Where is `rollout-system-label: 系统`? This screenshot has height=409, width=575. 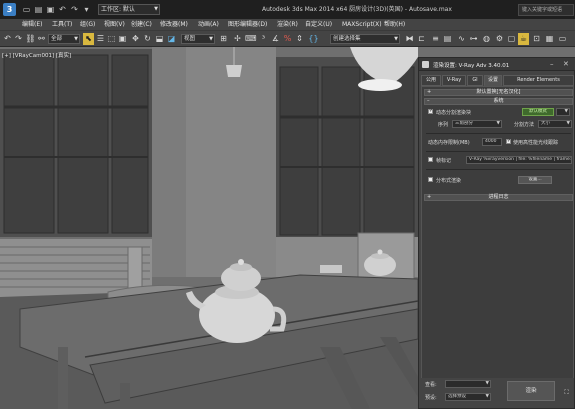
rollout-system-label: 系统 is located at coordinates (498, 101).